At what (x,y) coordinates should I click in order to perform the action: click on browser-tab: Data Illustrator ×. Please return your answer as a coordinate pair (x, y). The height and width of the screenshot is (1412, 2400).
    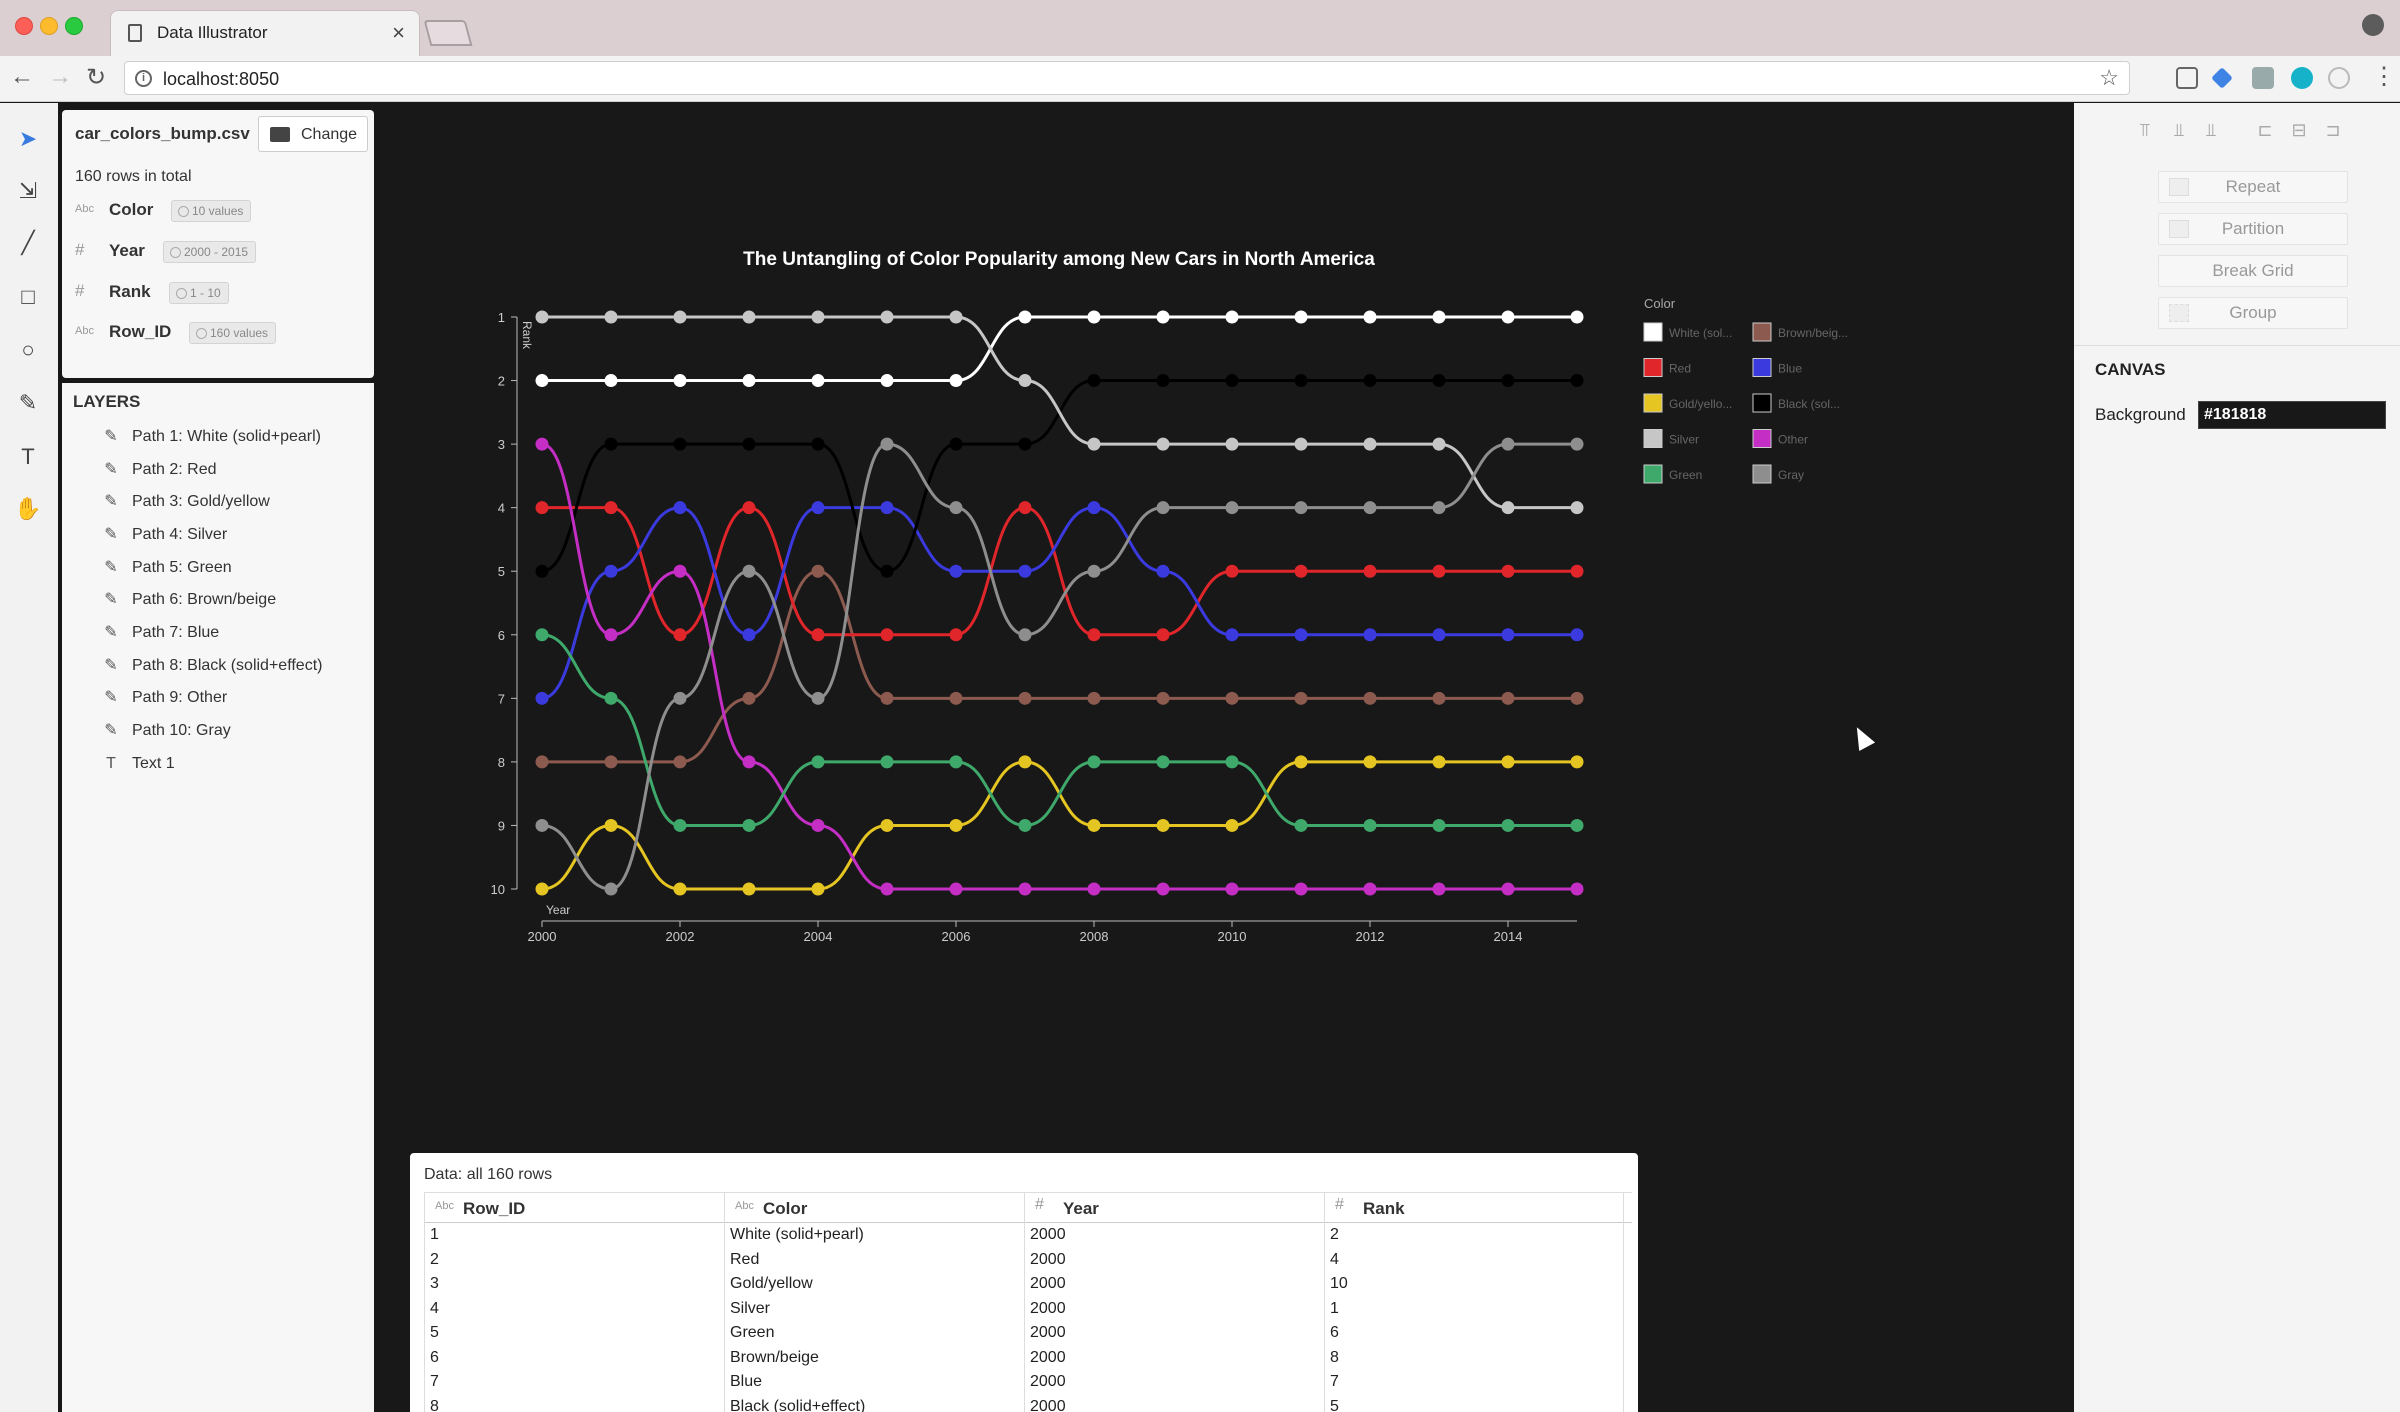
    Looking at the image, I should click on (265, 33).